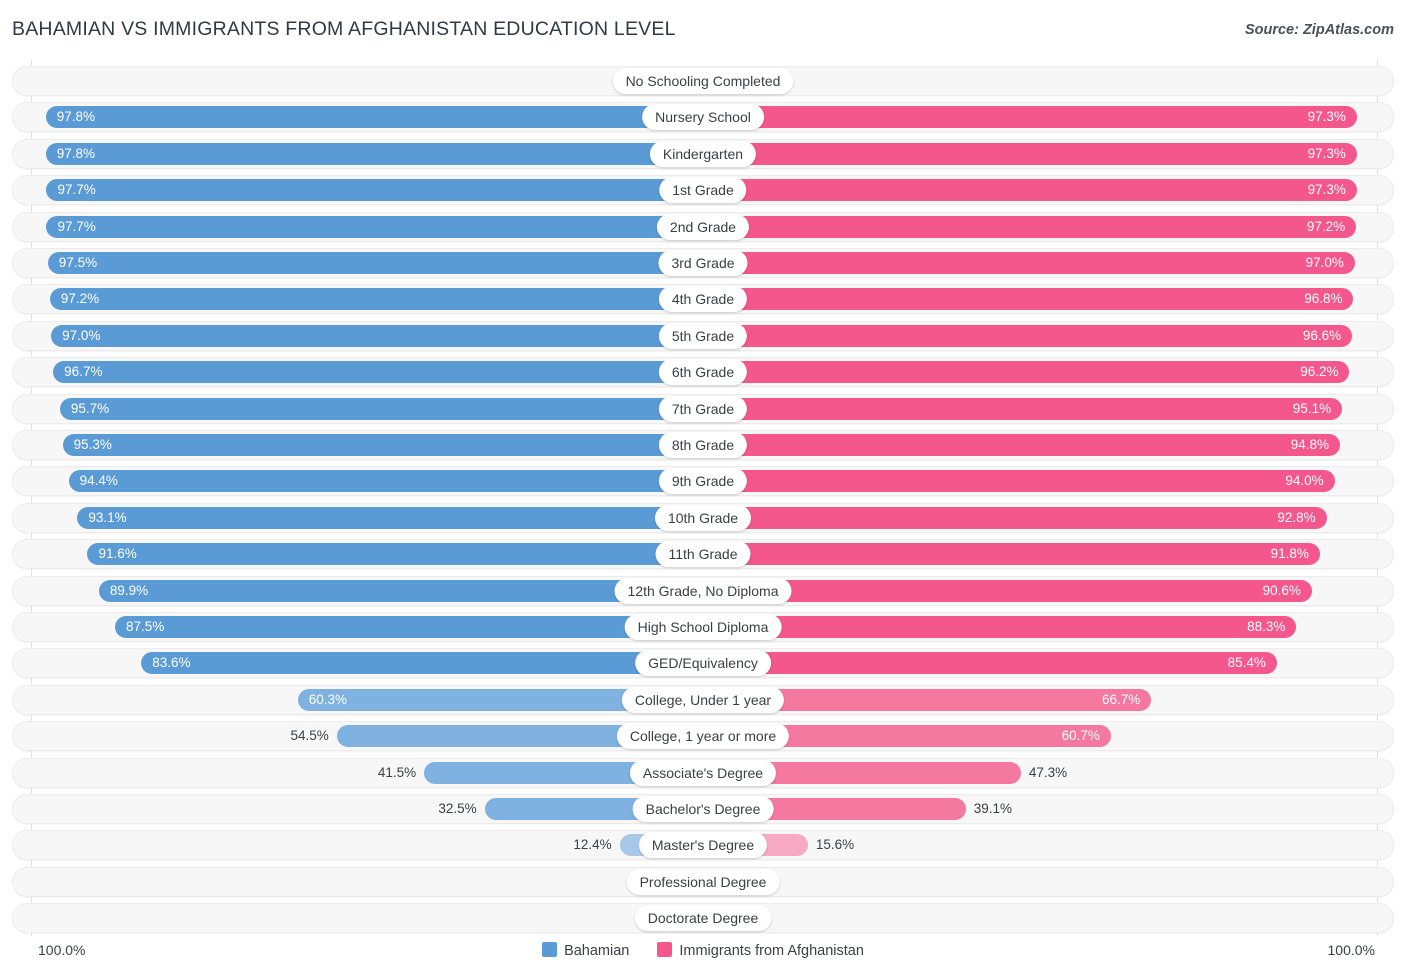  I want to click on chart-row: 32.5% 39.1% Bachelor's Degree, so click(703, 809).